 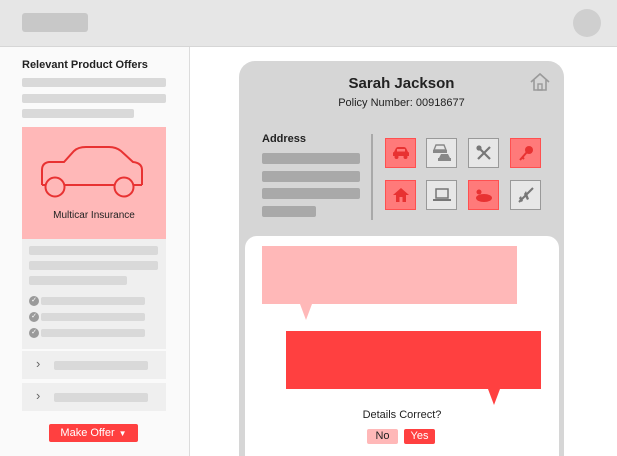 What do you see at coordinates (401, 83) in the screenshot?
I see `customer-name: Sarah Jackson` at bounding box center [401, 83].